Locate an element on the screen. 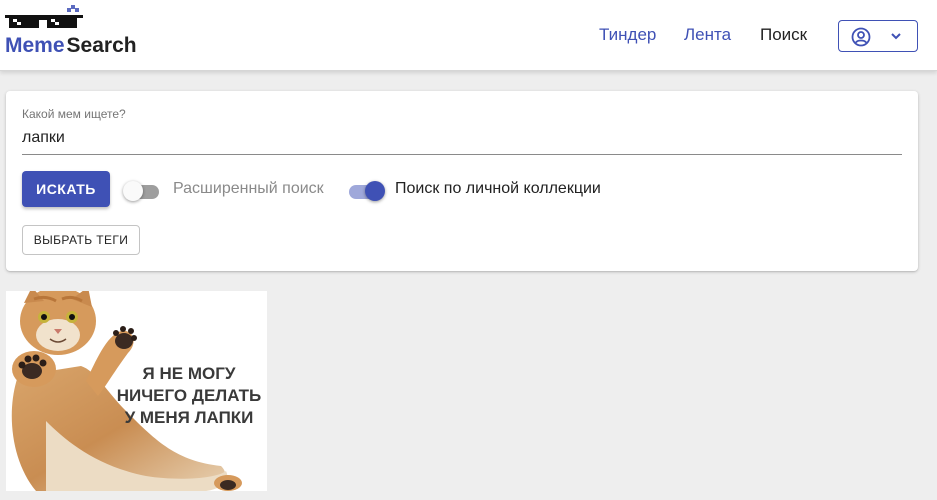 The image size is (937, 500). meme-result: Я НЕ МОГУ НИЧЕГО ДЕЛАТЬ У МЕНЯ ЛАПКИ is located at coordinates (136, 391).